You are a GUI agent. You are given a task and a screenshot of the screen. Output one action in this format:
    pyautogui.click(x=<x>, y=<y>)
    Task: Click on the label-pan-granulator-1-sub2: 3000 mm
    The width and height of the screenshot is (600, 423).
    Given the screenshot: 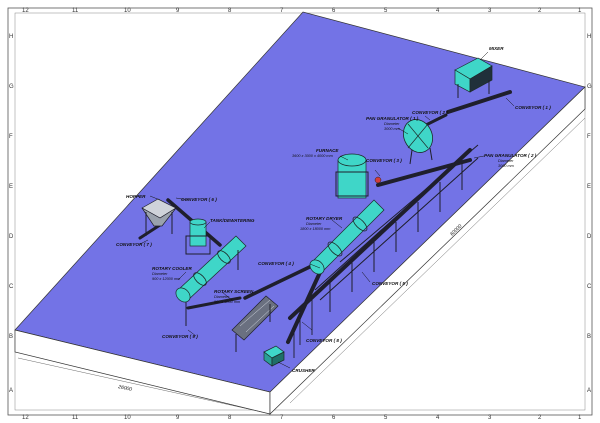 What is the action you would take?
    pyautogui.click(x=392, y=129)
    